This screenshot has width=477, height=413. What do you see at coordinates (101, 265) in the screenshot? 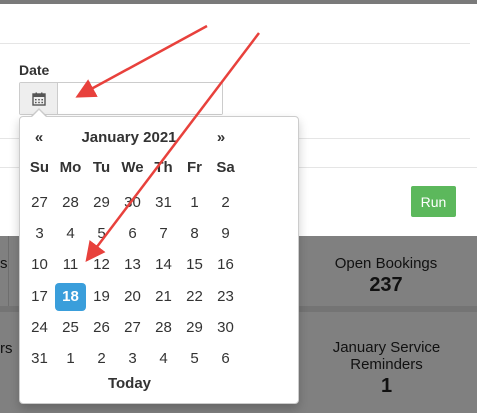
I see `calendar-day: 12` at bounding box center [101, 265].